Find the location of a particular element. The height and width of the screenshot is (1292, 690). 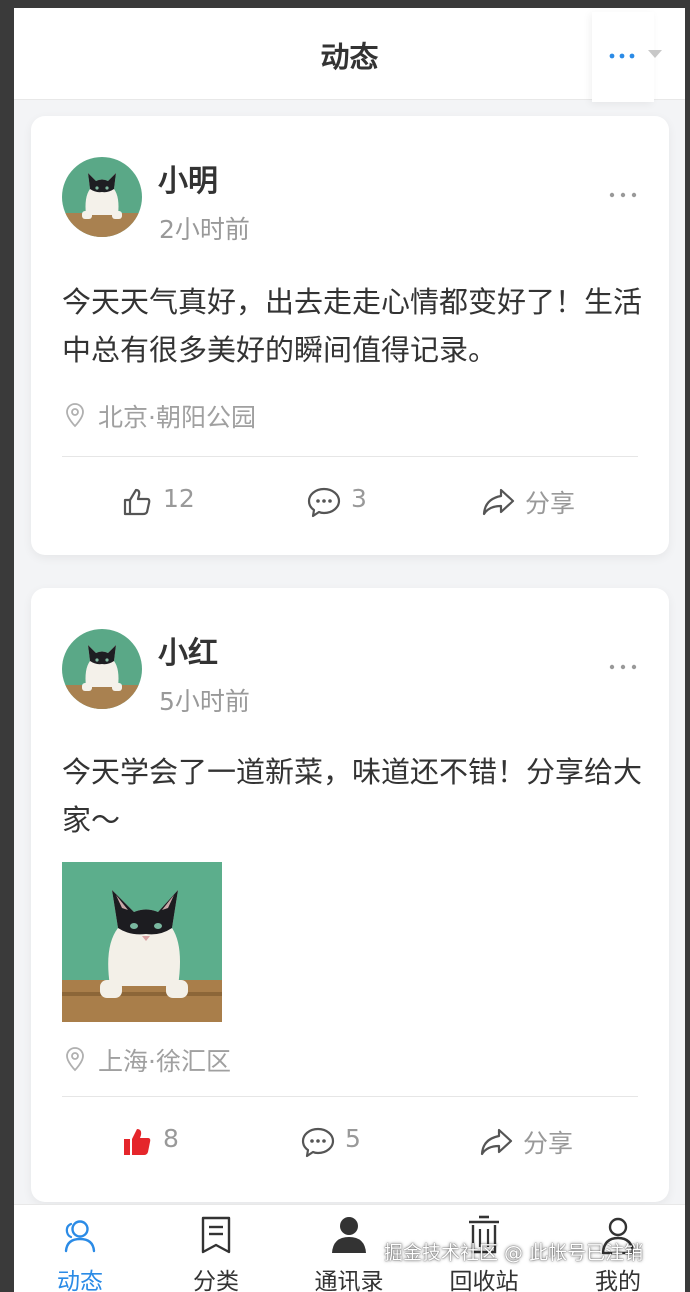

dropdown-arrow-icon is located at coordinates (655, 54).